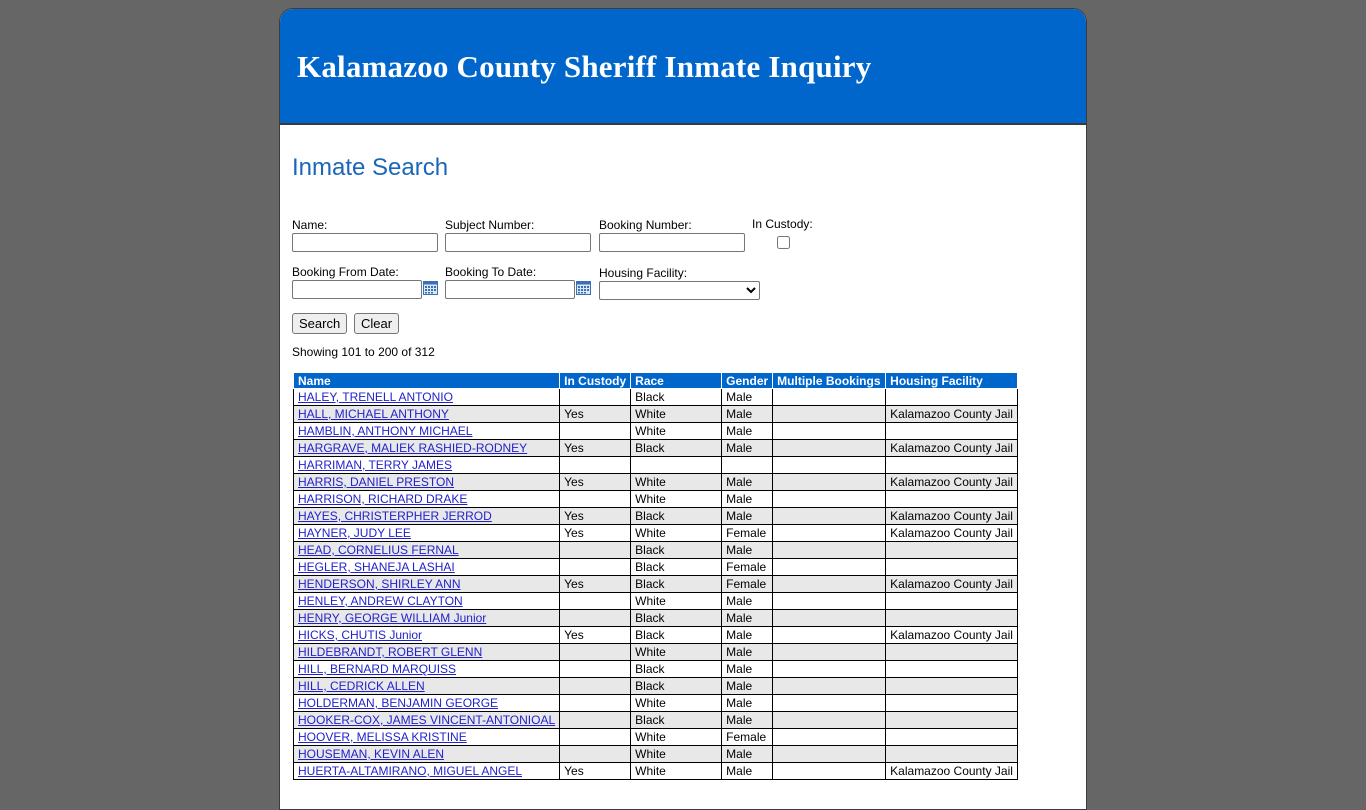 The height and width of the screenshot is (810, 1366). What do you see at coordinates (377, 323) in the screenshot?
I see `clear-button: Clear` at bounding box center [377, 323].